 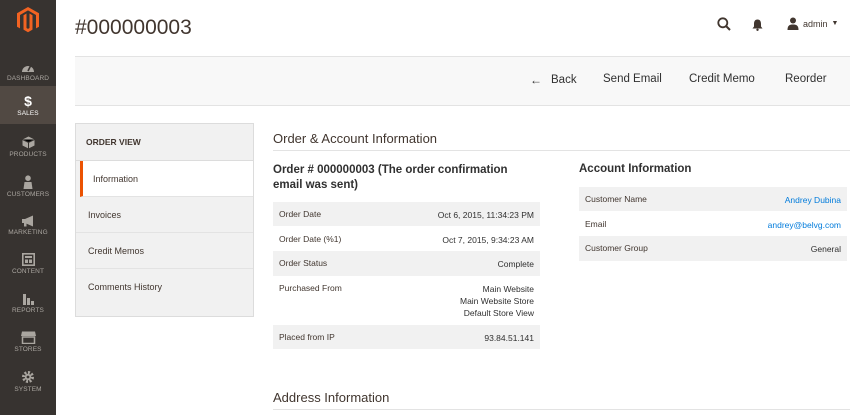 I want to click on nav-label: SALES, so click(x=28, y=113).